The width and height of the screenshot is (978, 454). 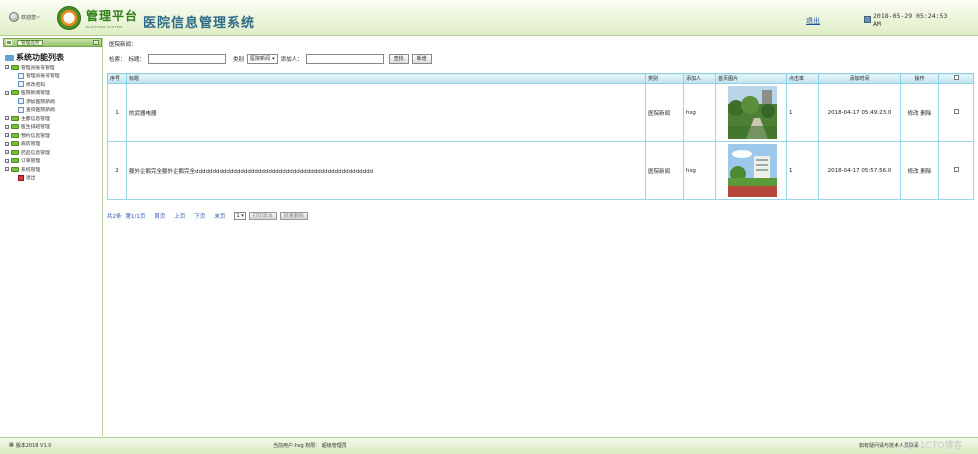 What do you see at coordinates (386, 78) in the screenshot?
I see `col-header: 标题` at bounding box center [386, 78].